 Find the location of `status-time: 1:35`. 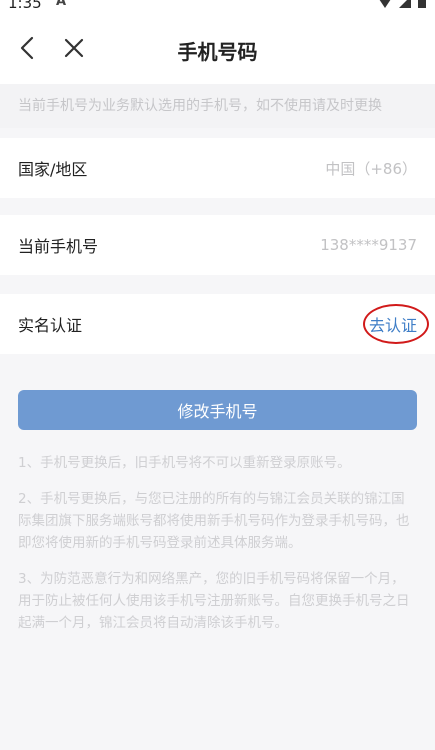

status-time: 1:35 is located at coordinates (25, 6).